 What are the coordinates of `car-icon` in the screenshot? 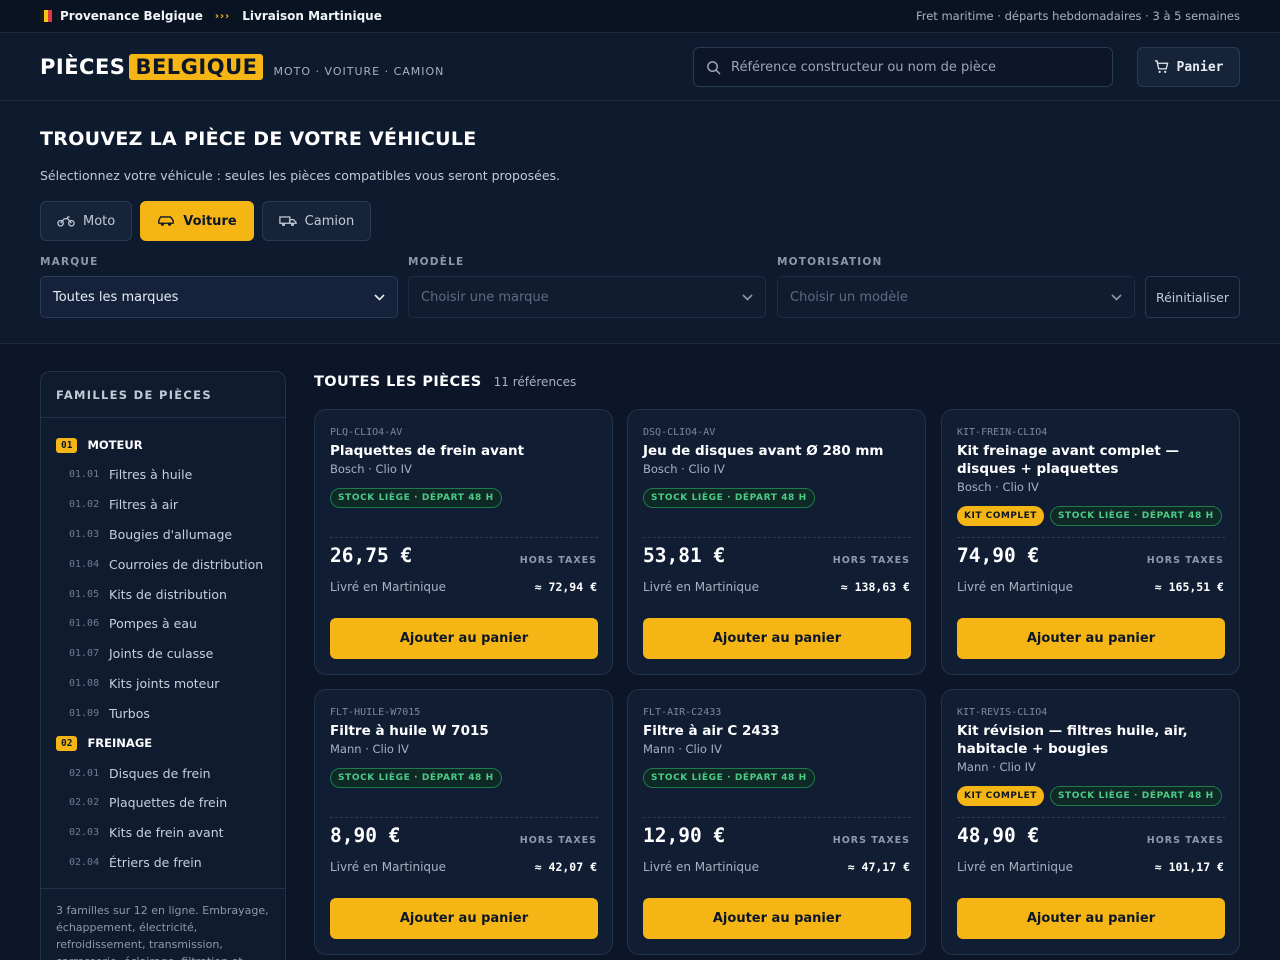 It's located at (166, 221).